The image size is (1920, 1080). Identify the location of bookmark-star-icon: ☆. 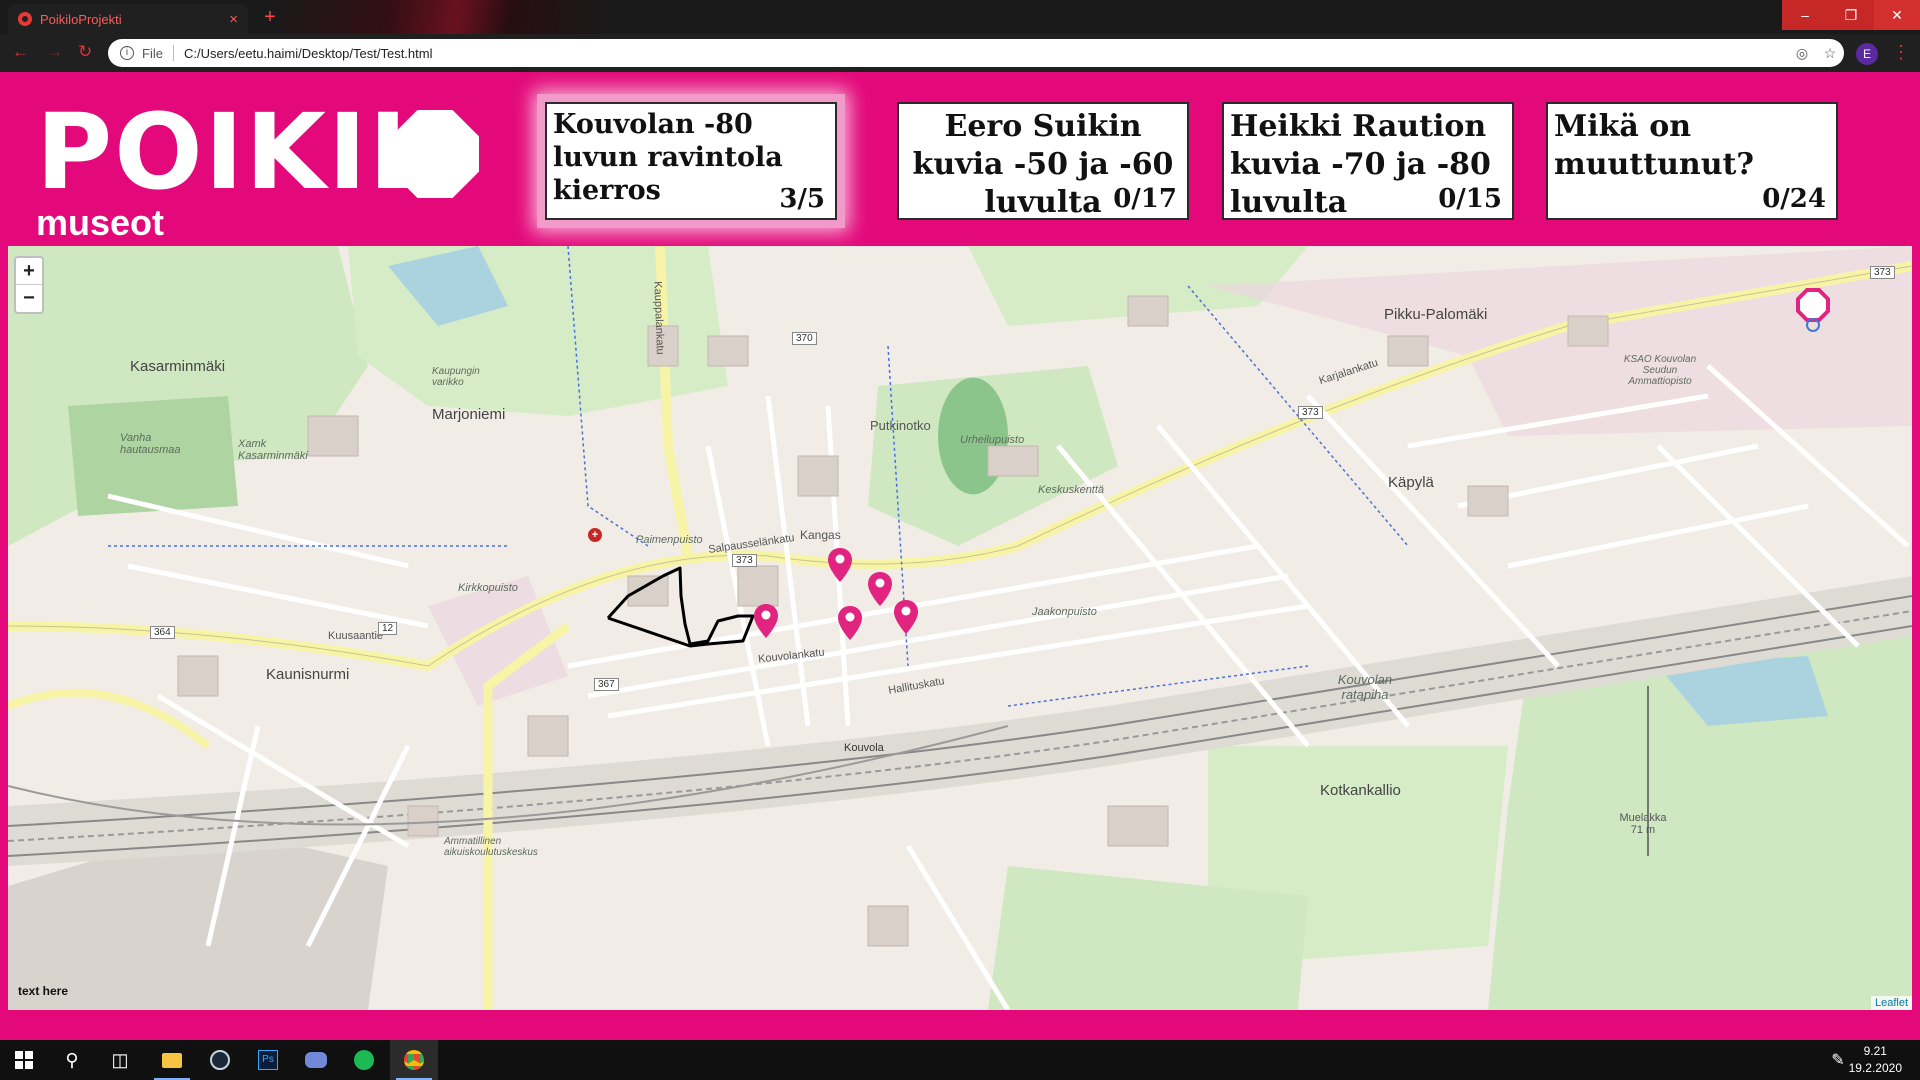
(1830, 53).